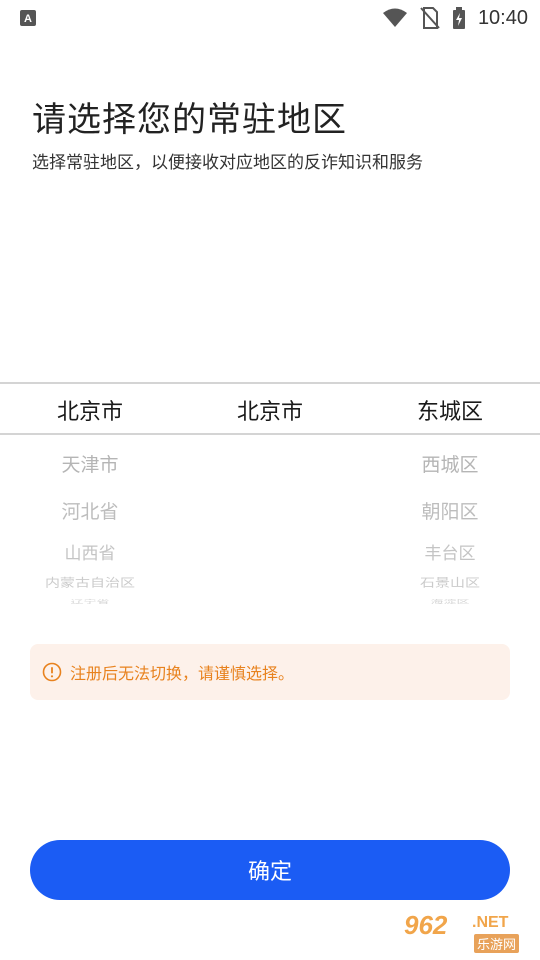 Image resolution: width=540 pixels, height=960 pixels. I want to click on province-wheel: 北京市 天津市 河北省 山西省 内蒙古自治区 辽宁省, so click(90, 497).